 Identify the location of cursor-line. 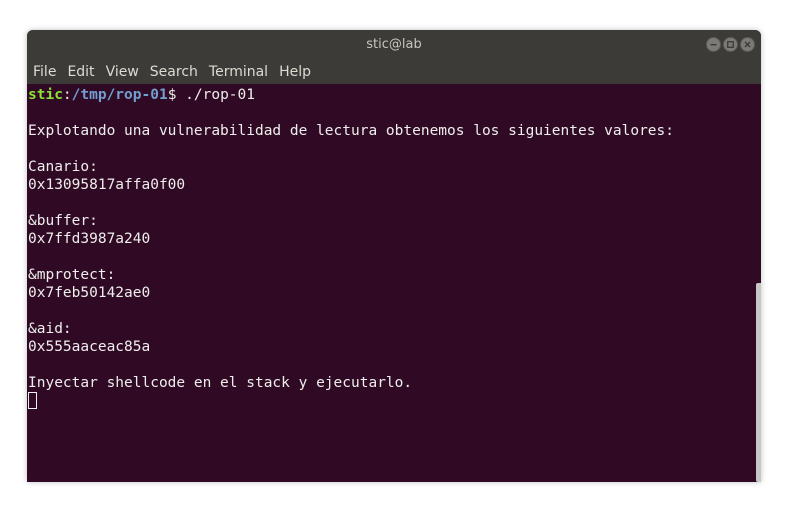
(391, 401).